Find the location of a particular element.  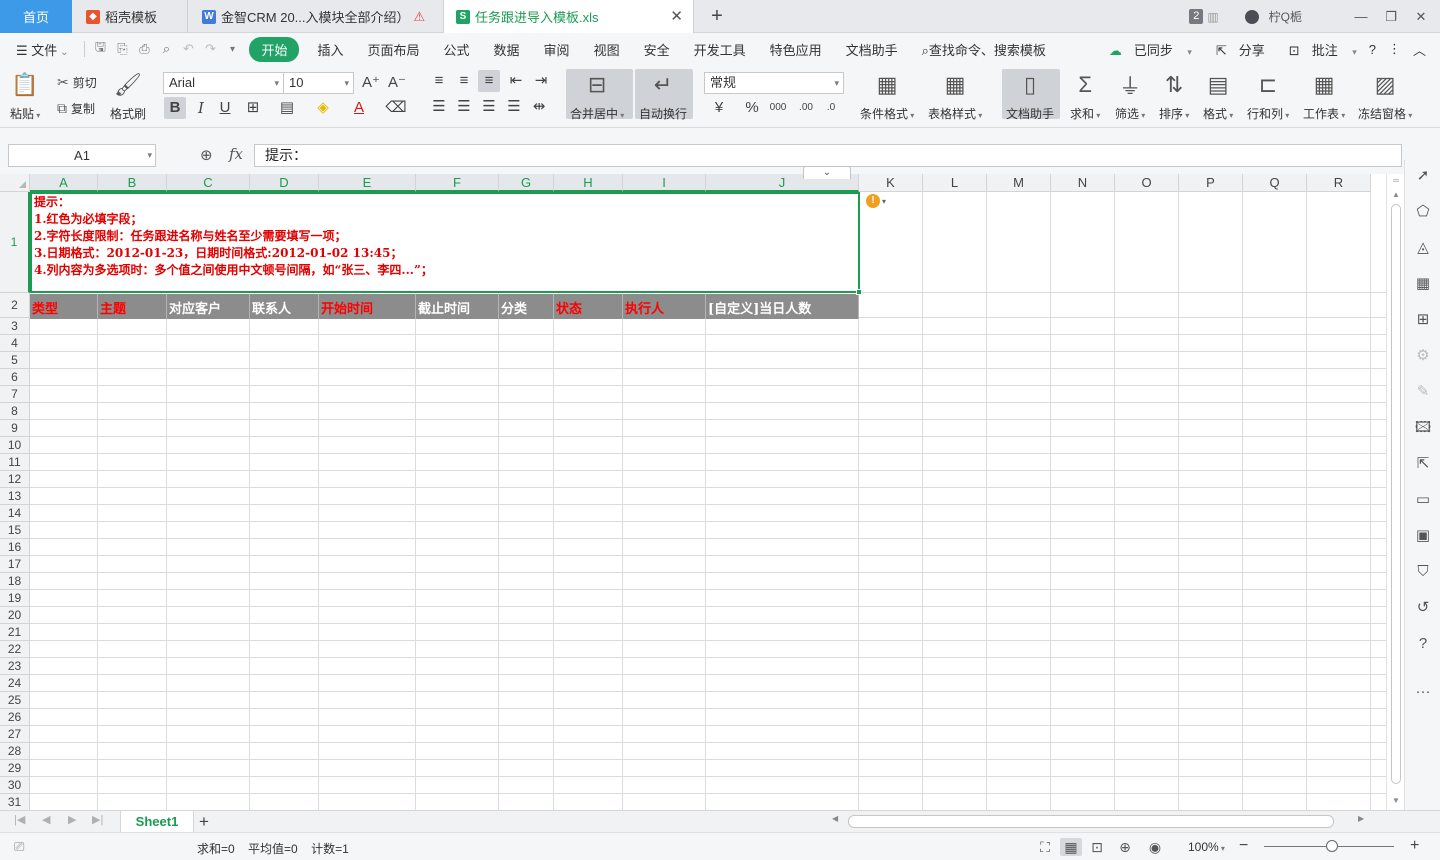

window-list-icon: ▥ is located at coordinates (1212, 17).